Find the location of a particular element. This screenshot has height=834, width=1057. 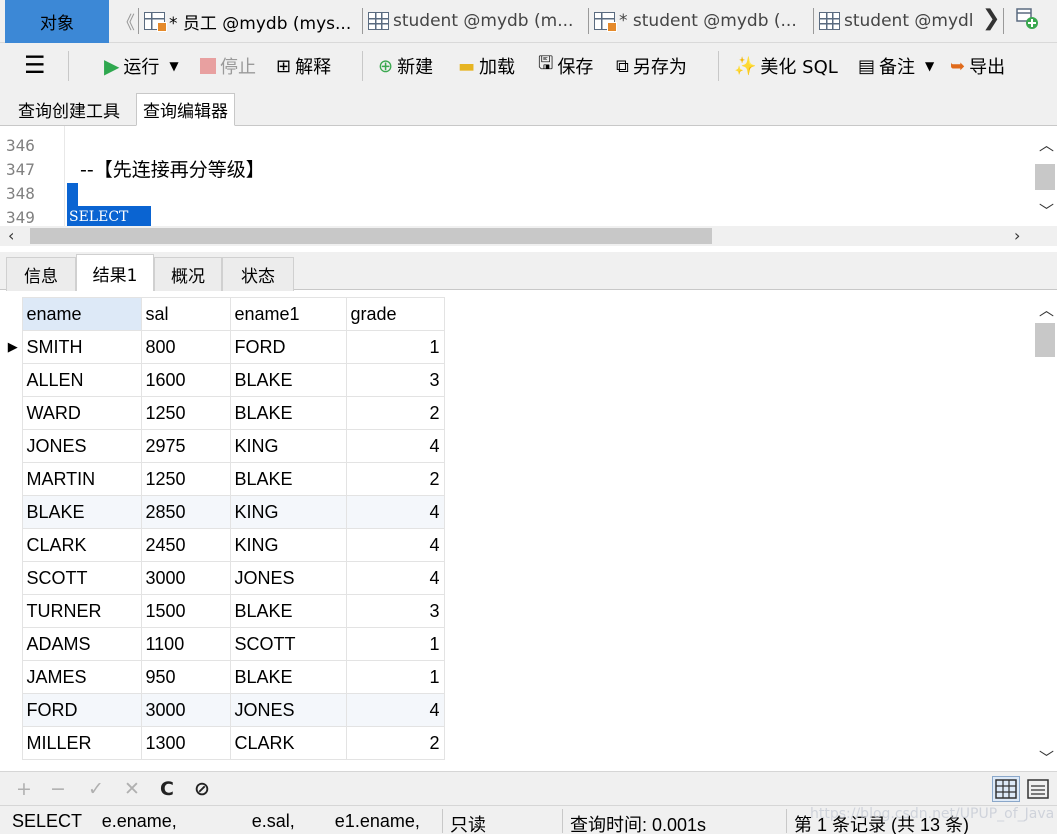

table-row: MARTIN 1250 BLAKE 2 is located at coordinates (224, 479).